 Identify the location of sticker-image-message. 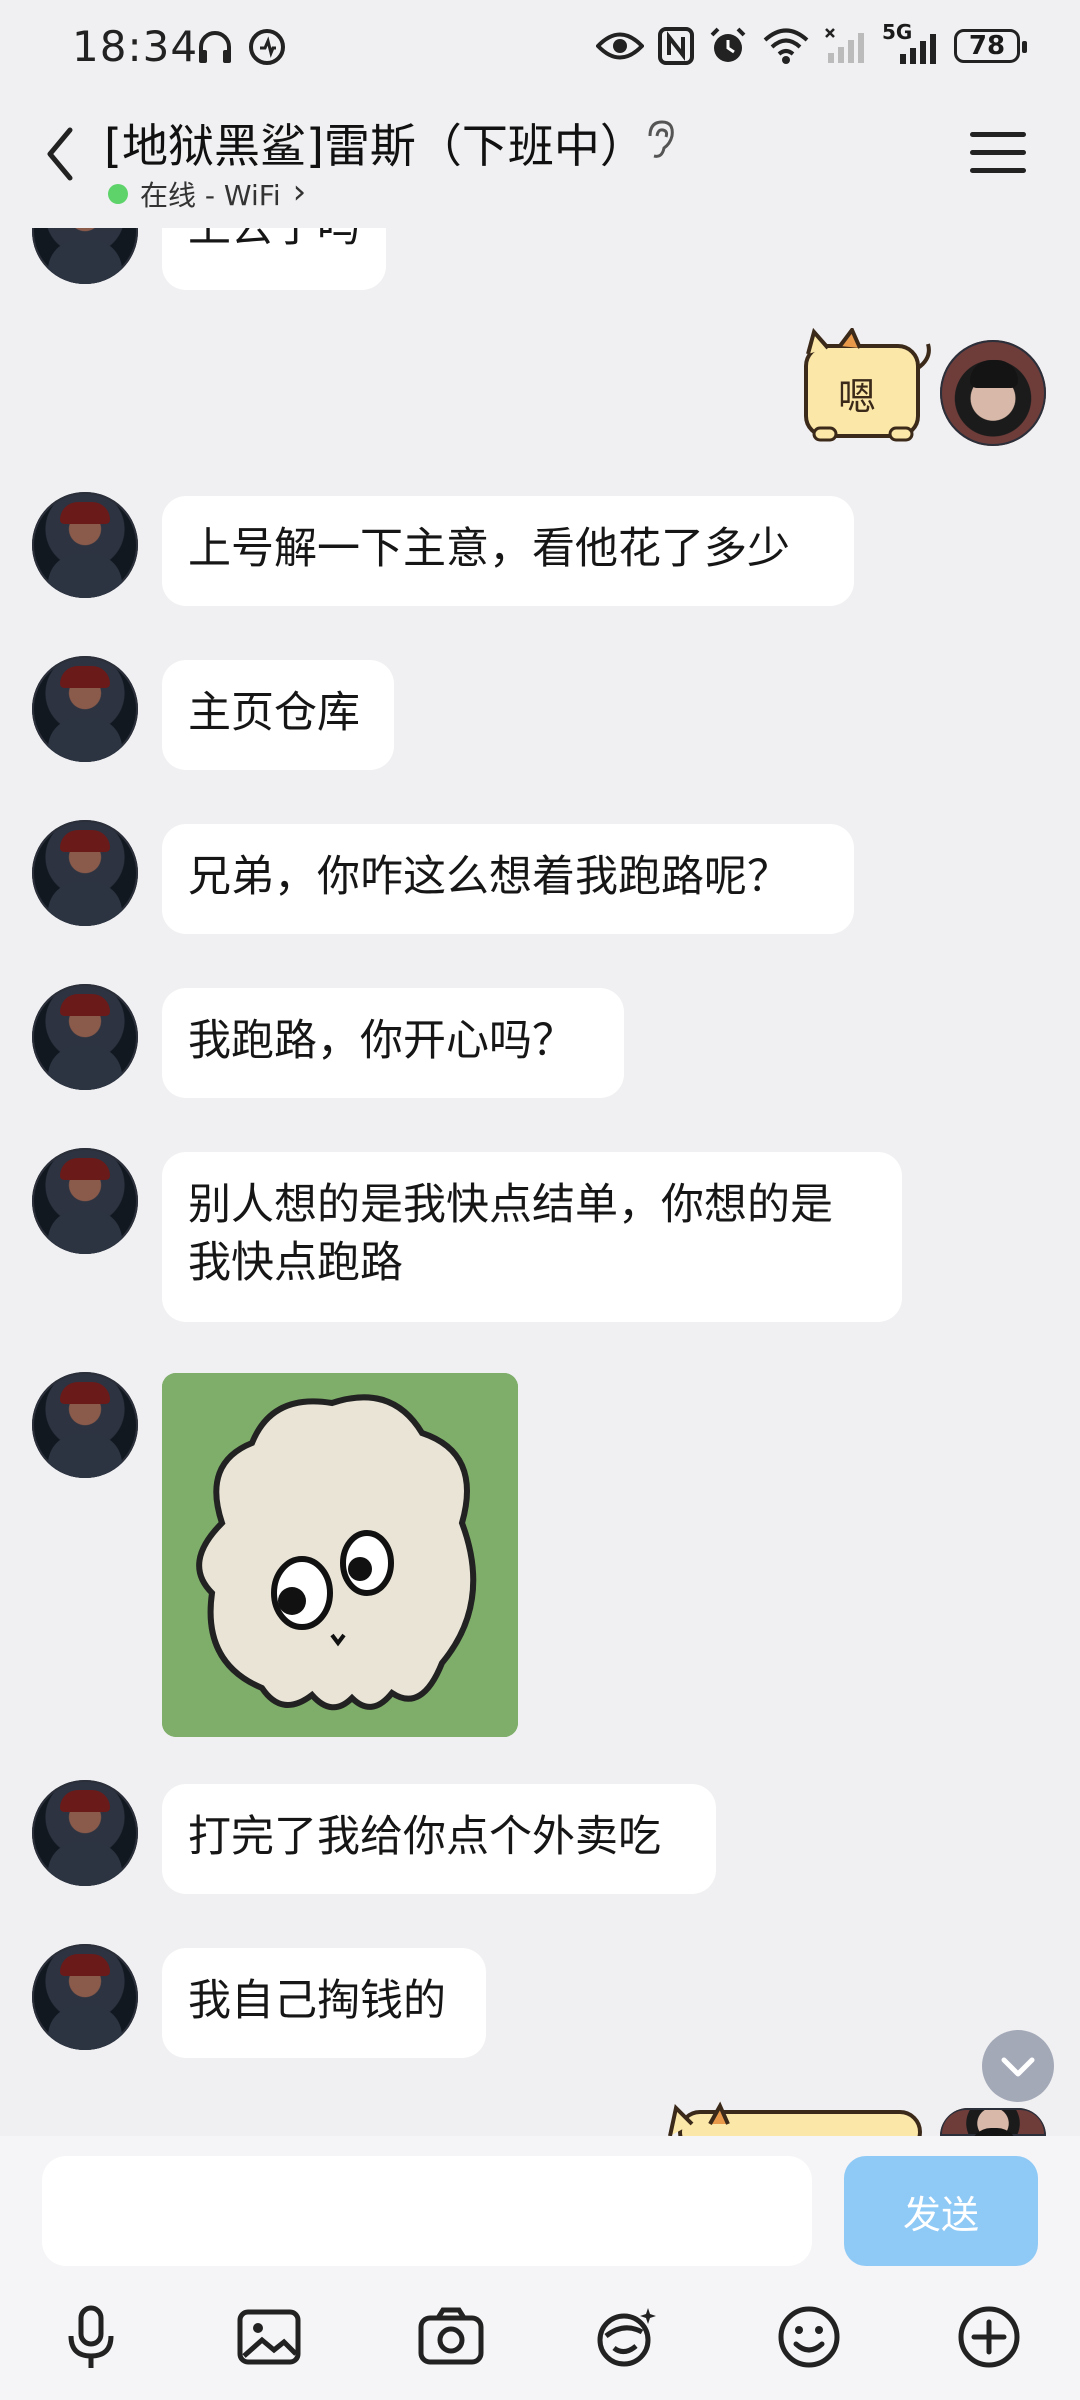
(340, 1555).